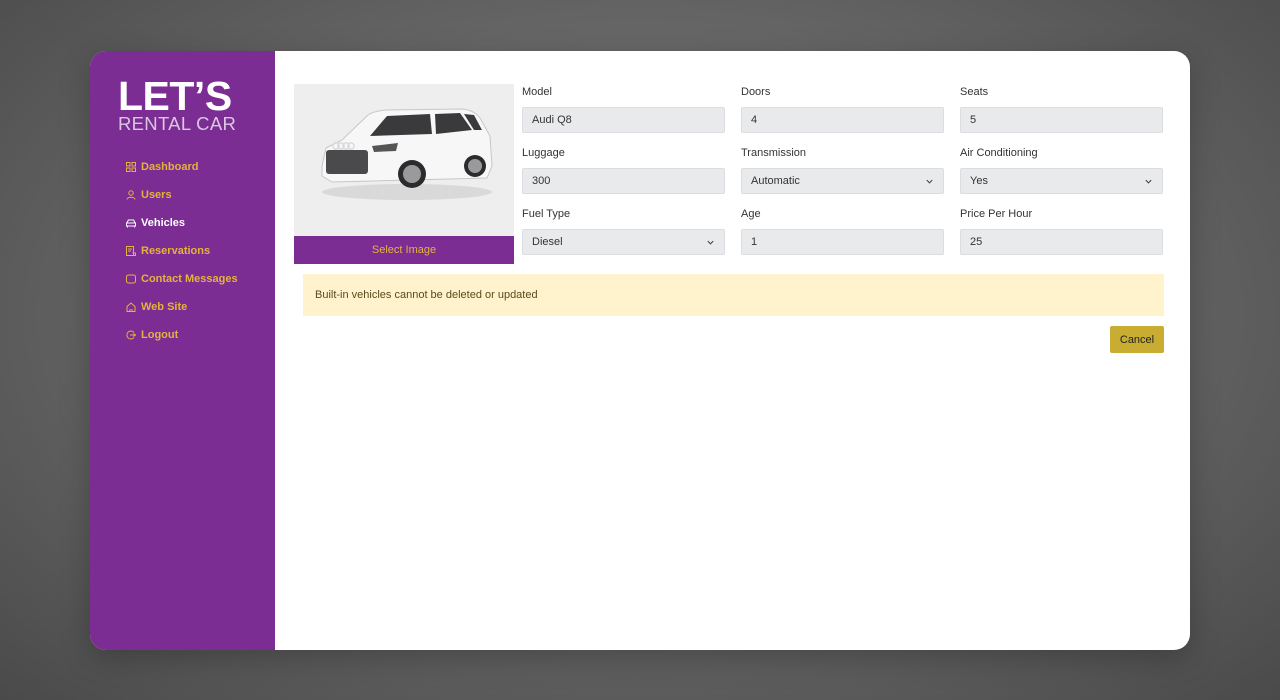 This screenshot has width=1280, height=700. What do you see at coordinates (177, 123) in the screenshot?
I see `logo-subtitle: RENTAL CAR` at bounding box center [177, 123].